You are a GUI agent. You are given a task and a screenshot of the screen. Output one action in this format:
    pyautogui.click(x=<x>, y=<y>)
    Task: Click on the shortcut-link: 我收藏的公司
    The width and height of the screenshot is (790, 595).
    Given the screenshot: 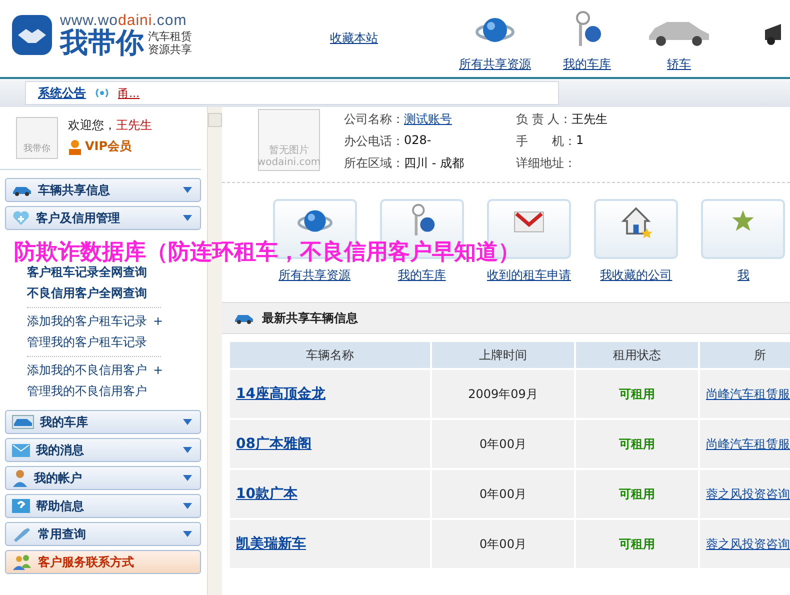 What is the action you would take?
    pyautogui.click(x=636, y=275)
    